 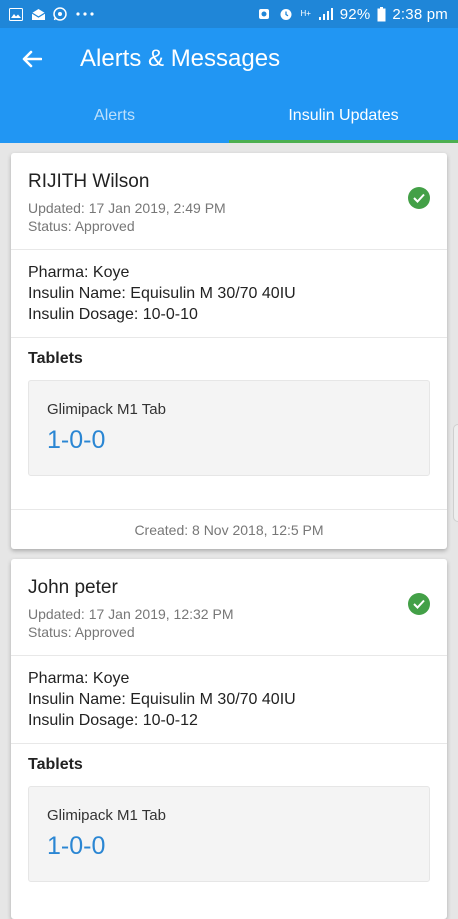 What do you see at coordinates (455, 473) in the screenshot?
I see `scrollbar-handle` at bounding box center [455, 473].